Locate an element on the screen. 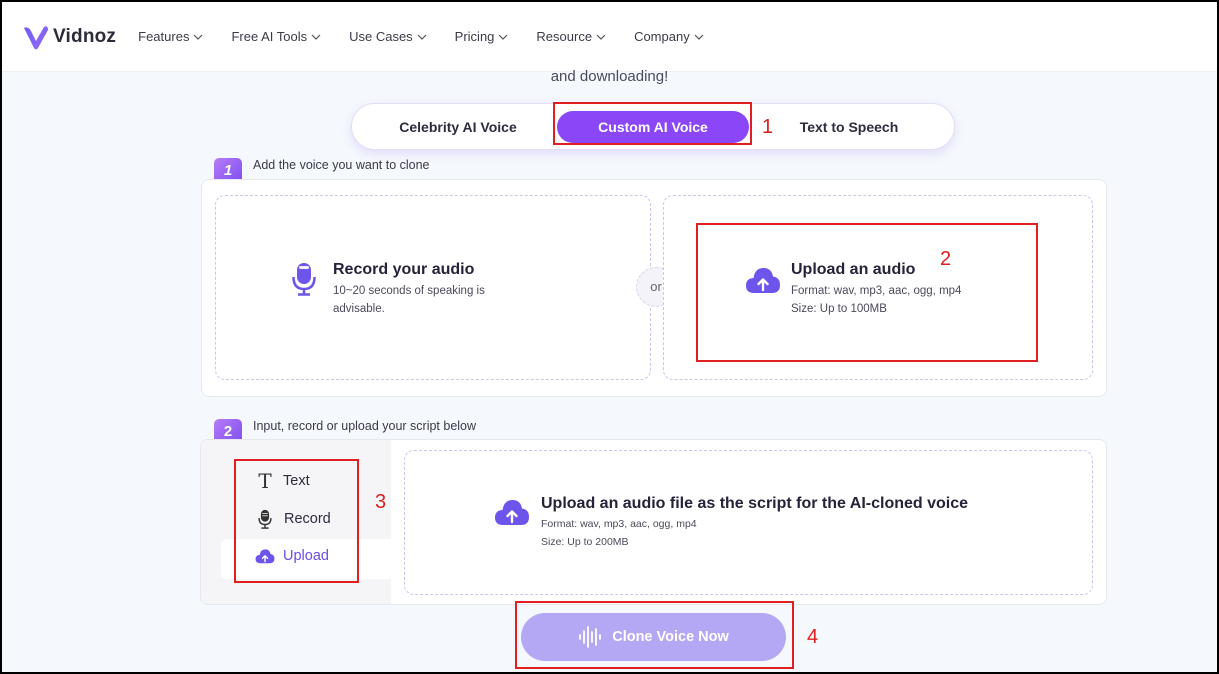 The image size is (1219, 674). nav-company: Company is located at coordinates (669, 36).